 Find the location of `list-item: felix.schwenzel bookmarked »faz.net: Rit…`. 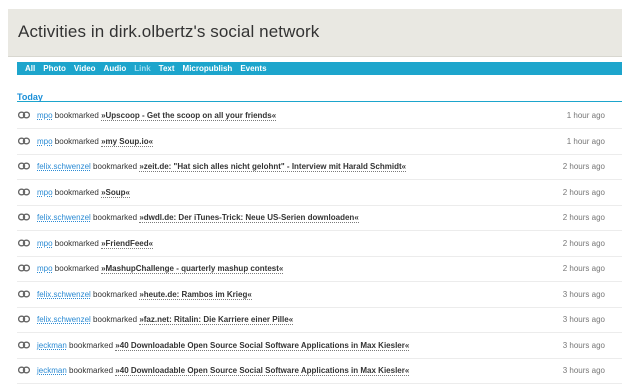

list-item: felix.schwenzel bookmarked »faz.net: Rit… is located at coordinates (319, 320).